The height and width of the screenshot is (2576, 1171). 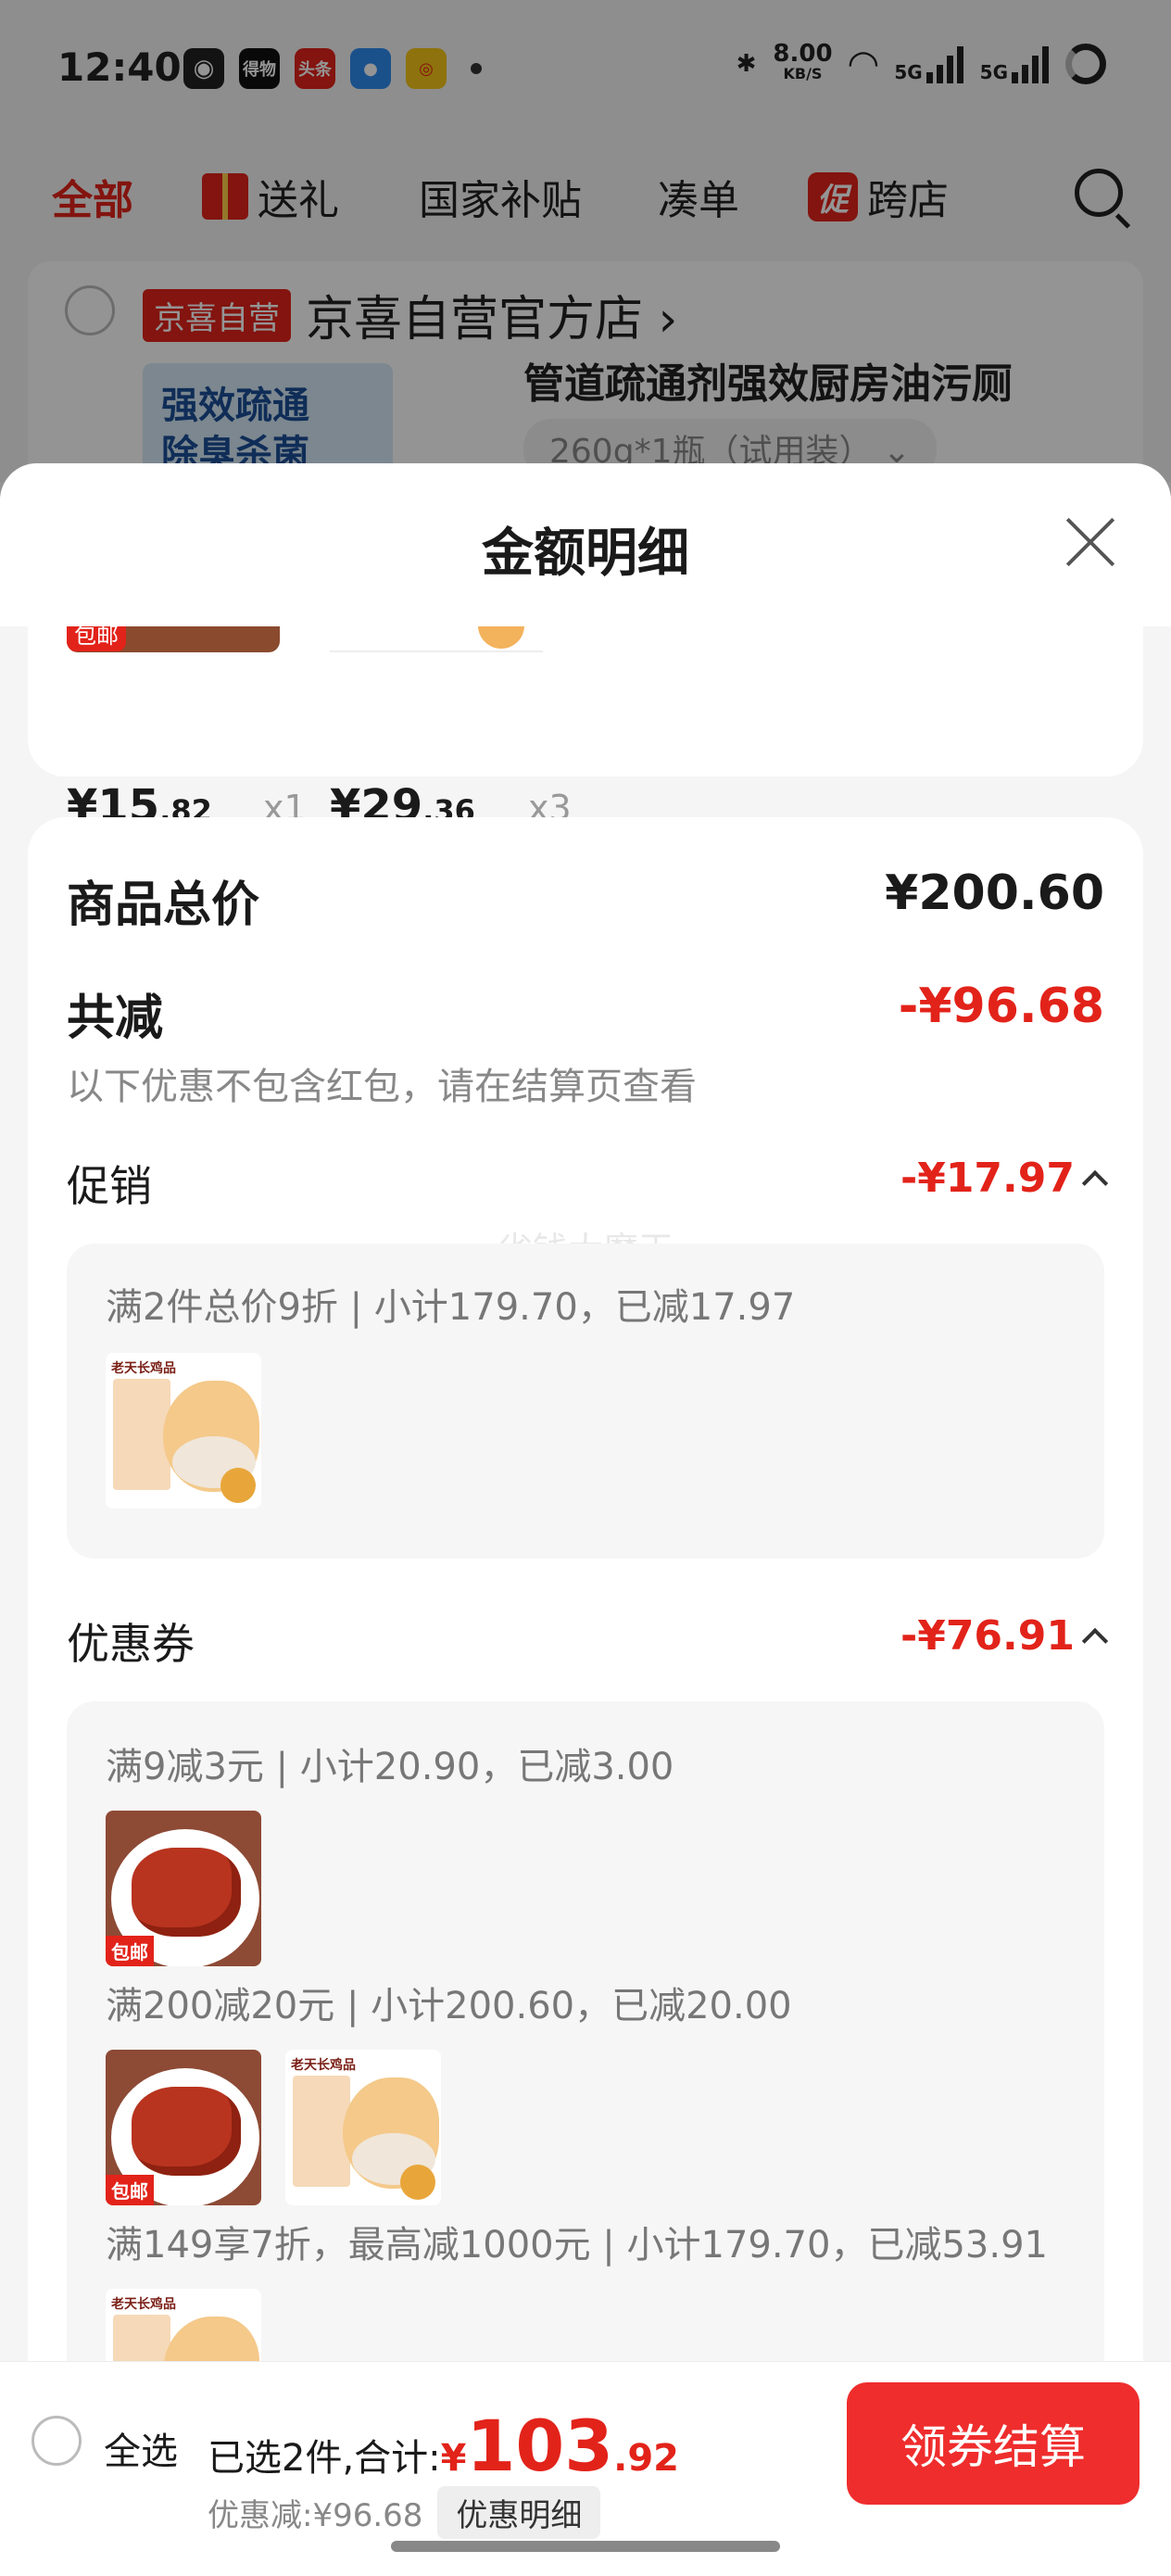 I want to click on promo-rule-line: 满2件总价9折 | 小计179.70，已减17.97, so click(x=451, y=1307).